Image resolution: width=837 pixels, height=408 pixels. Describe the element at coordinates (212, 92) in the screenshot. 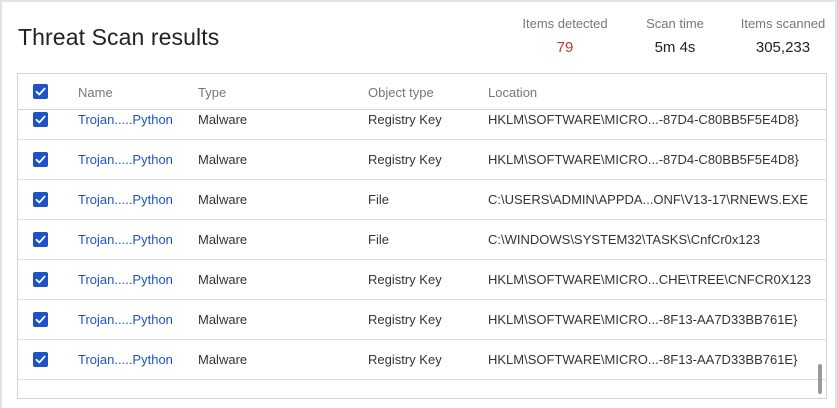

I see `column-header-type: Type` at that location.